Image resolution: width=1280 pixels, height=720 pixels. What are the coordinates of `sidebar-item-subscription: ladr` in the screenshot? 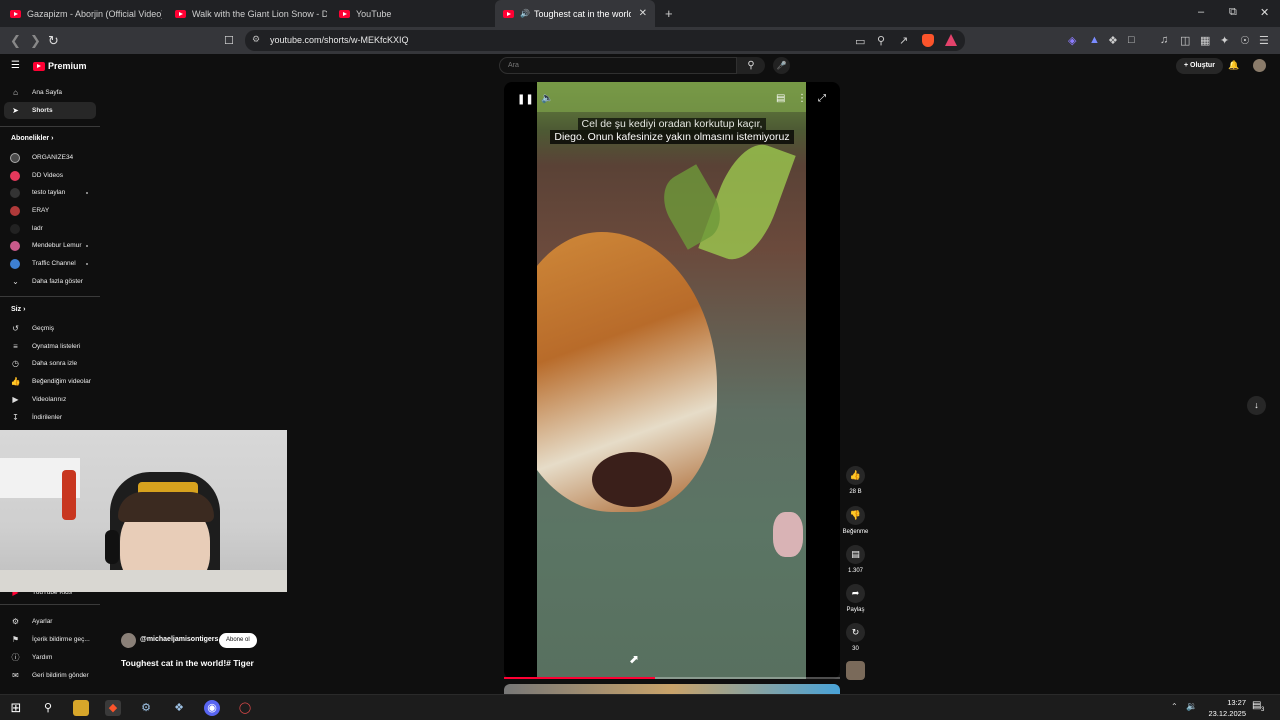 It's located at (50, 228).